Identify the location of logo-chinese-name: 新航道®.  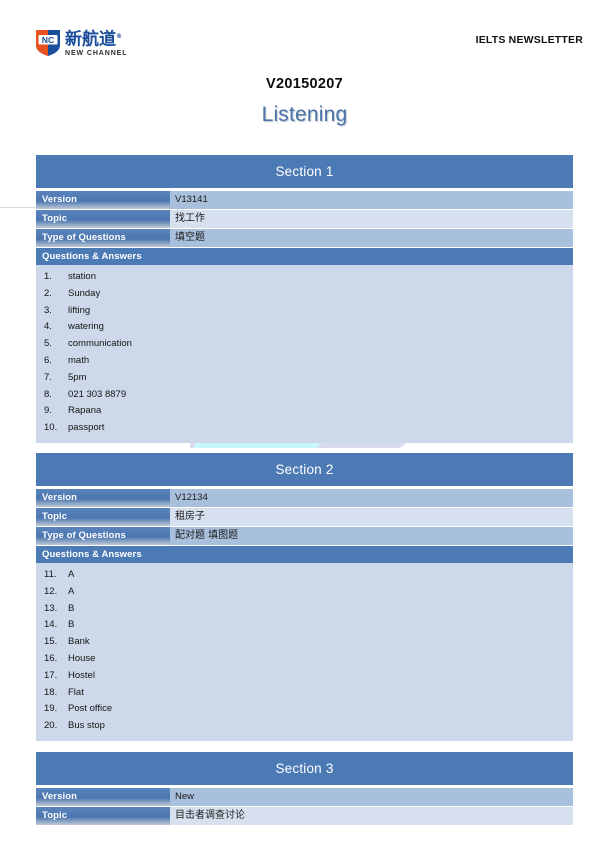
(93, 39).